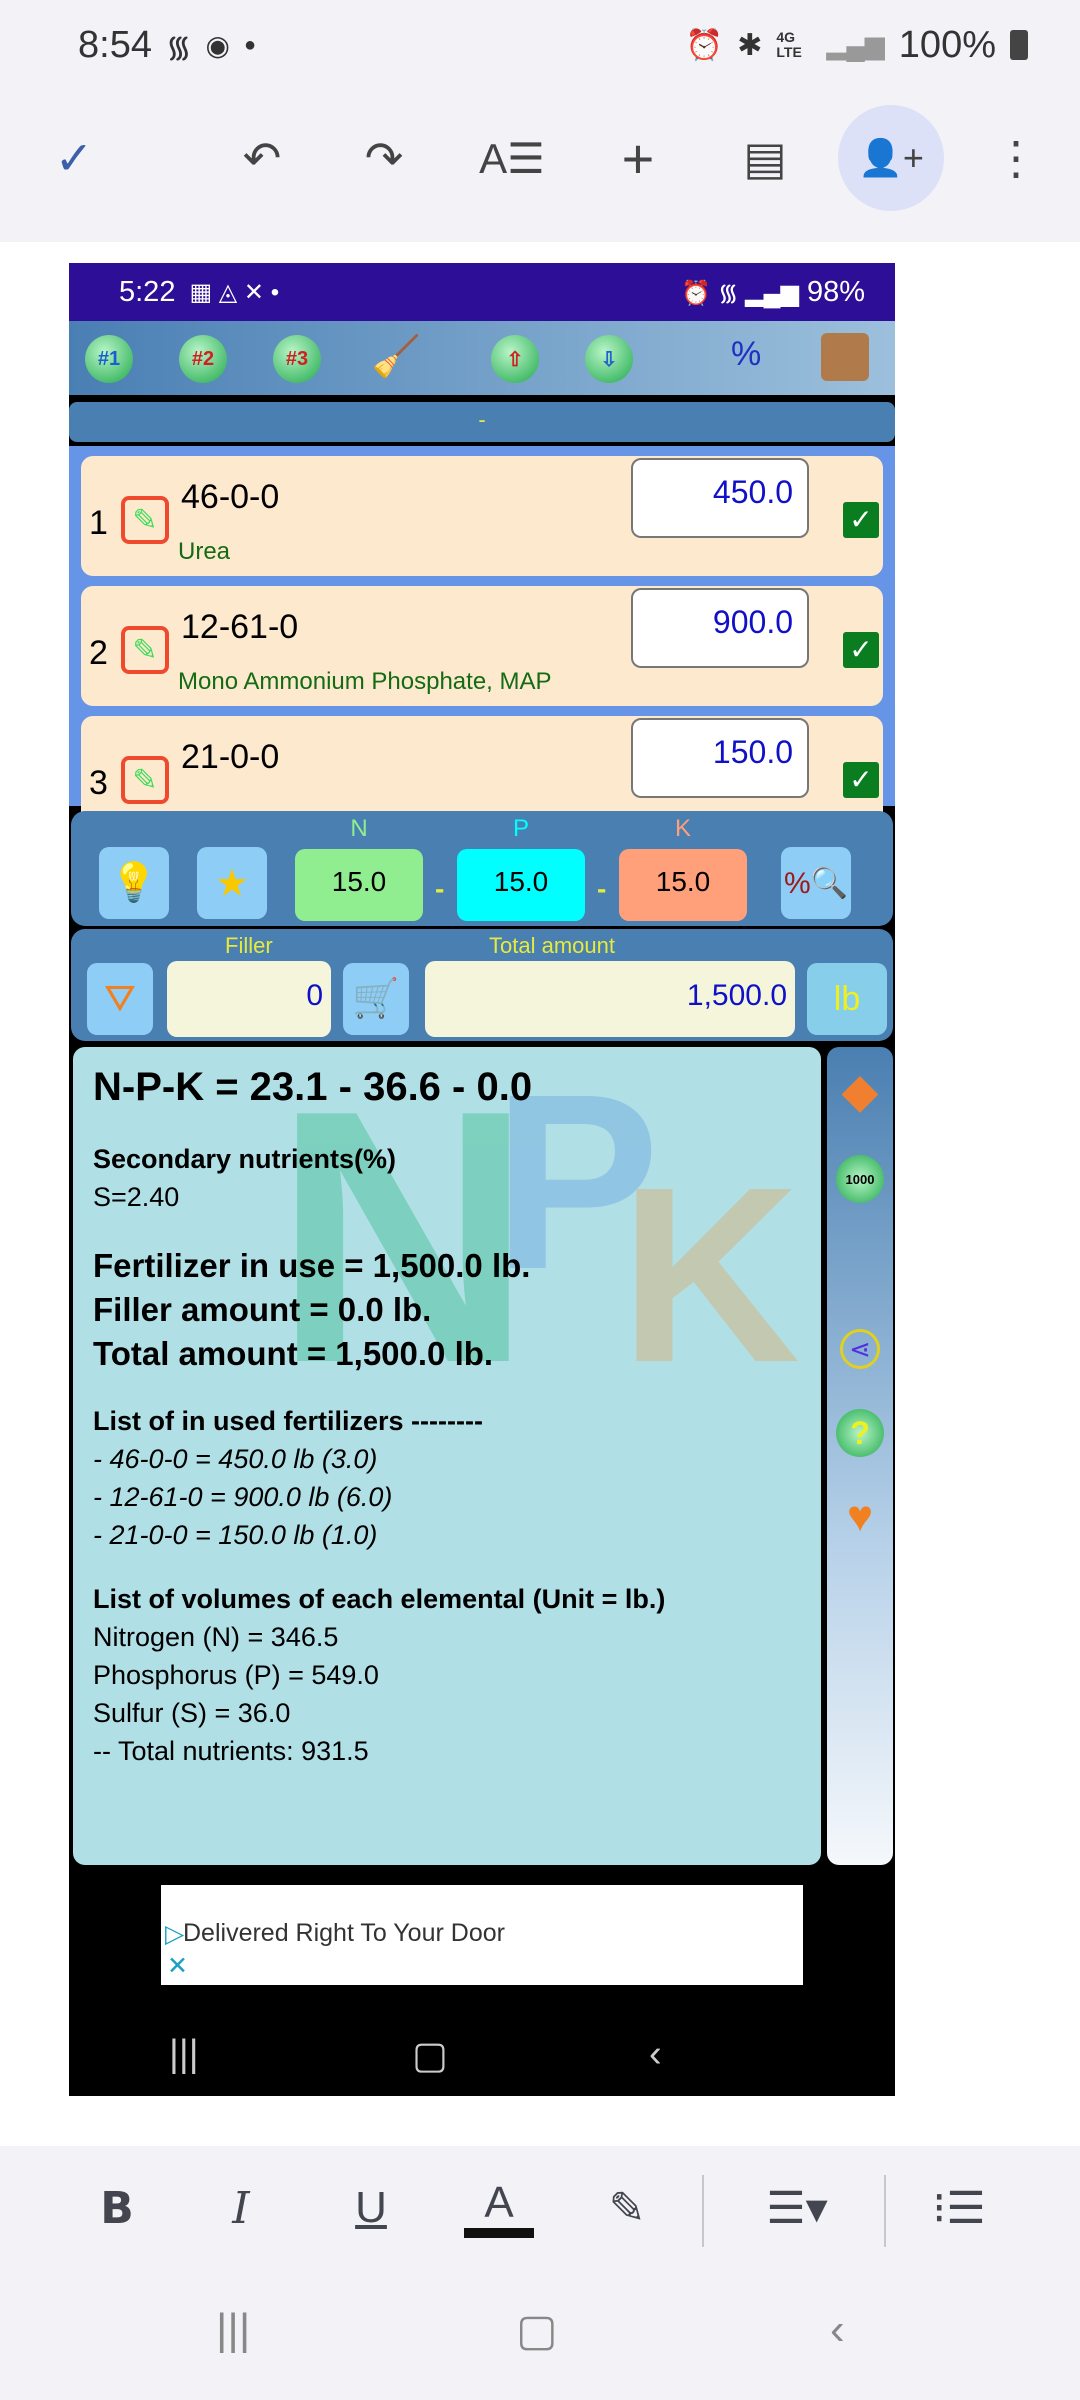 This screenshot has width=1080, height=2400. I want to click on amount-input: 150.0, so click(720, 758).